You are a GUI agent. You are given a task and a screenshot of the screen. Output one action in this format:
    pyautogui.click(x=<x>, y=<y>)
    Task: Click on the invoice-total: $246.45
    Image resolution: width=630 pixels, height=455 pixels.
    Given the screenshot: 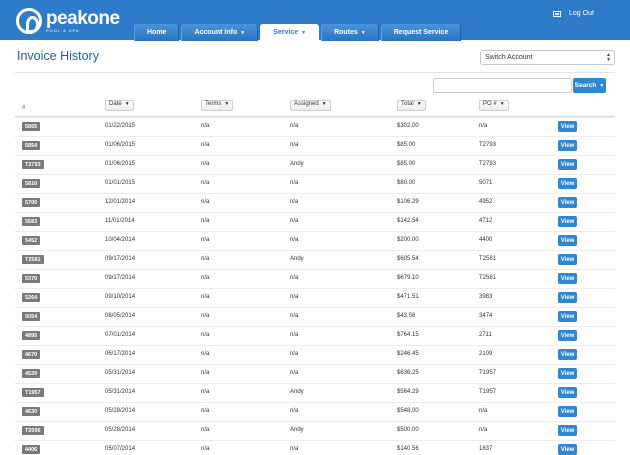 What is the action you would take?
    pyautogui.click(x=408, y=354)
    